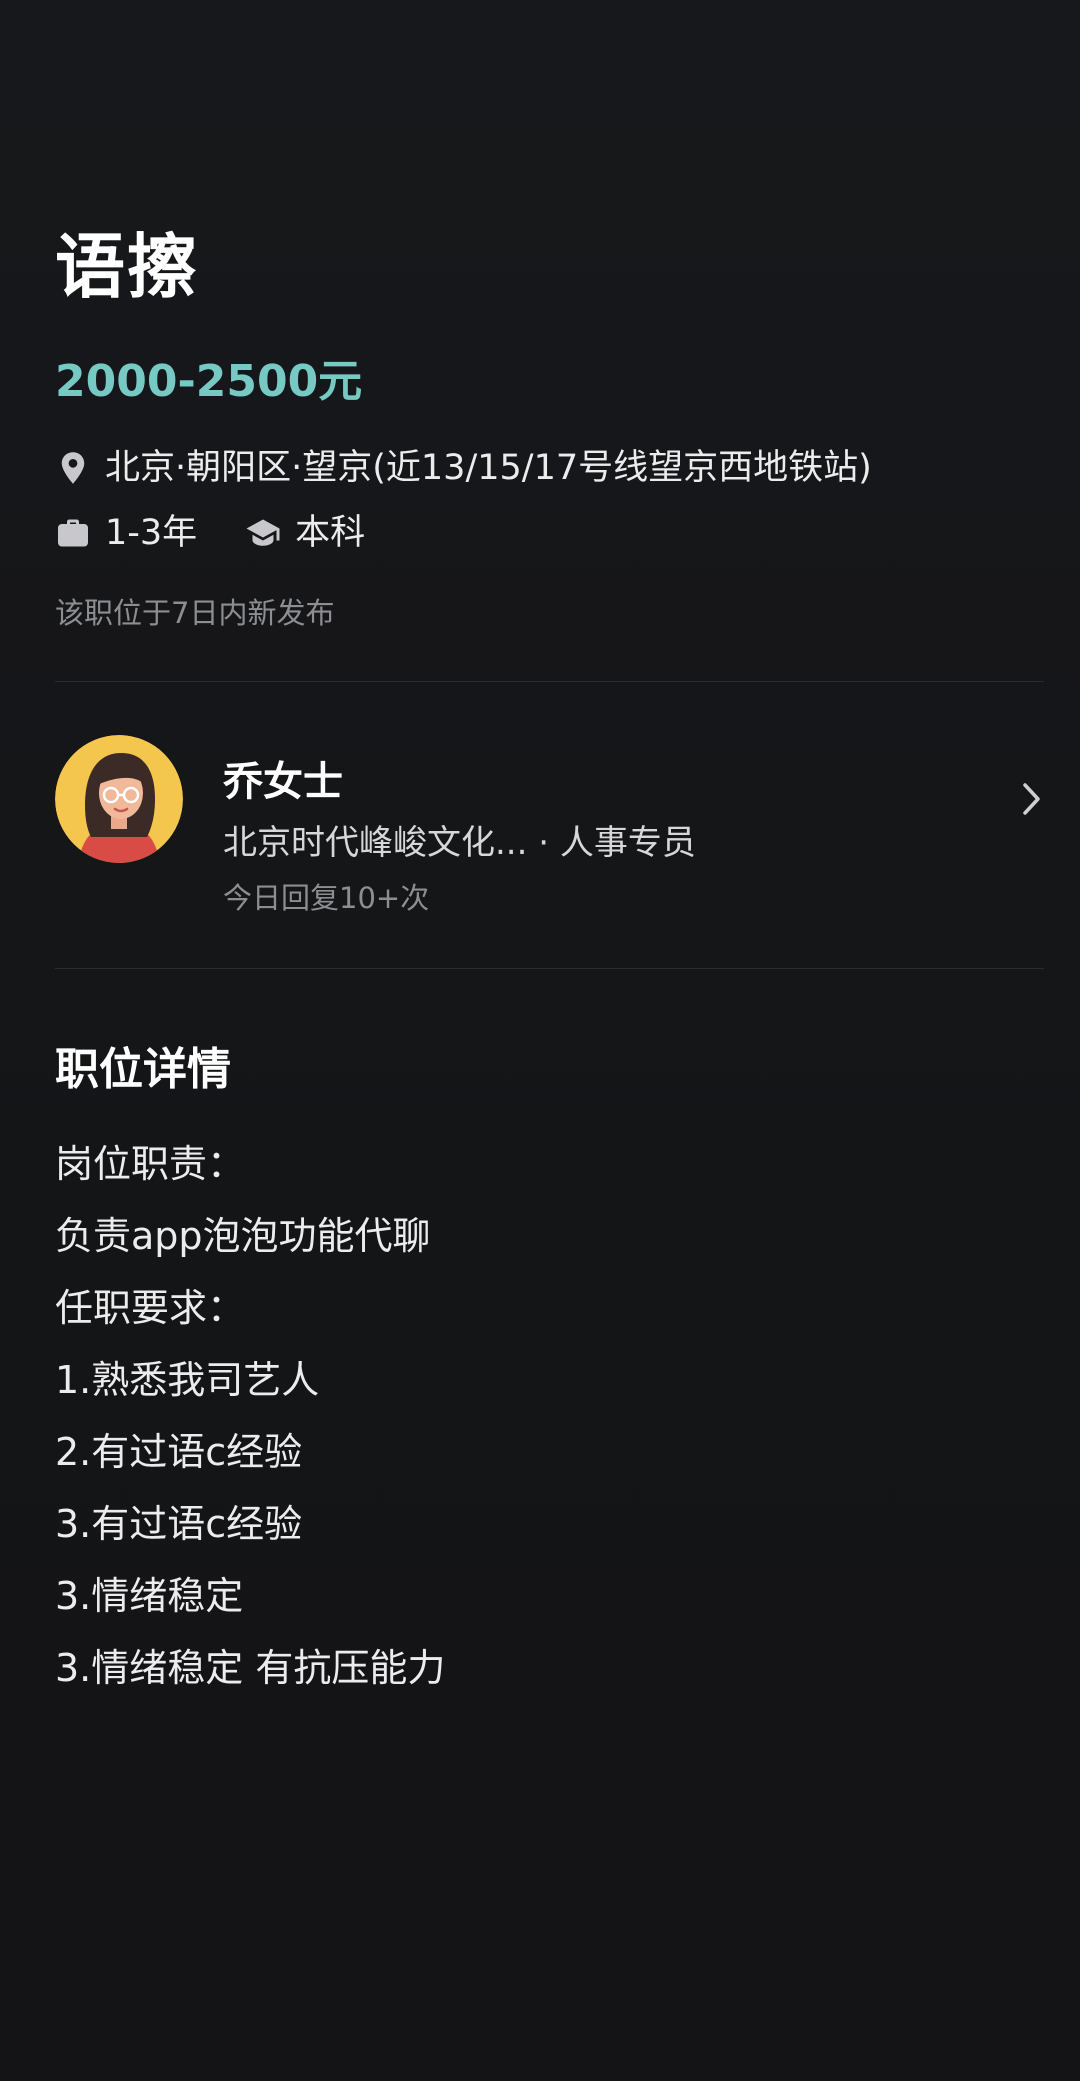 This screenshot has height=2081, width=1080. I want to click on description-line: 1.熟悉我司艺人, so click(187, 1380).